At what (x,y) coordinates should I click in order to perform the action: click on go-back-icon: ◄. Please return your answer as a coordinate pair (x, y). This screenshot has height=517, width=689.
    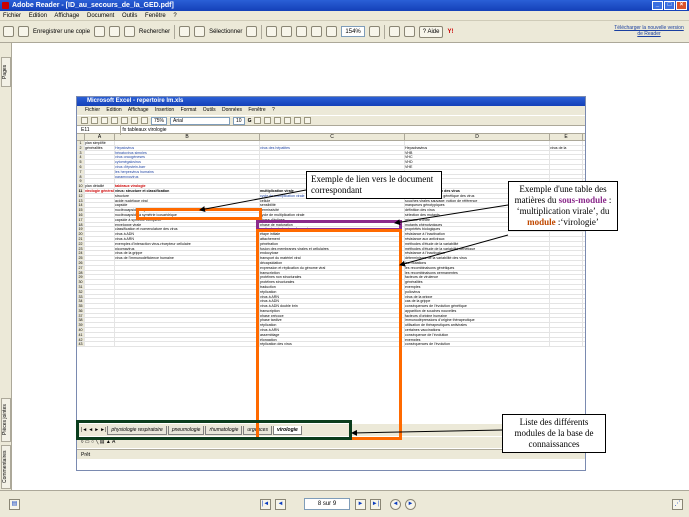
    Looking at the image, I should click on (395, 504).